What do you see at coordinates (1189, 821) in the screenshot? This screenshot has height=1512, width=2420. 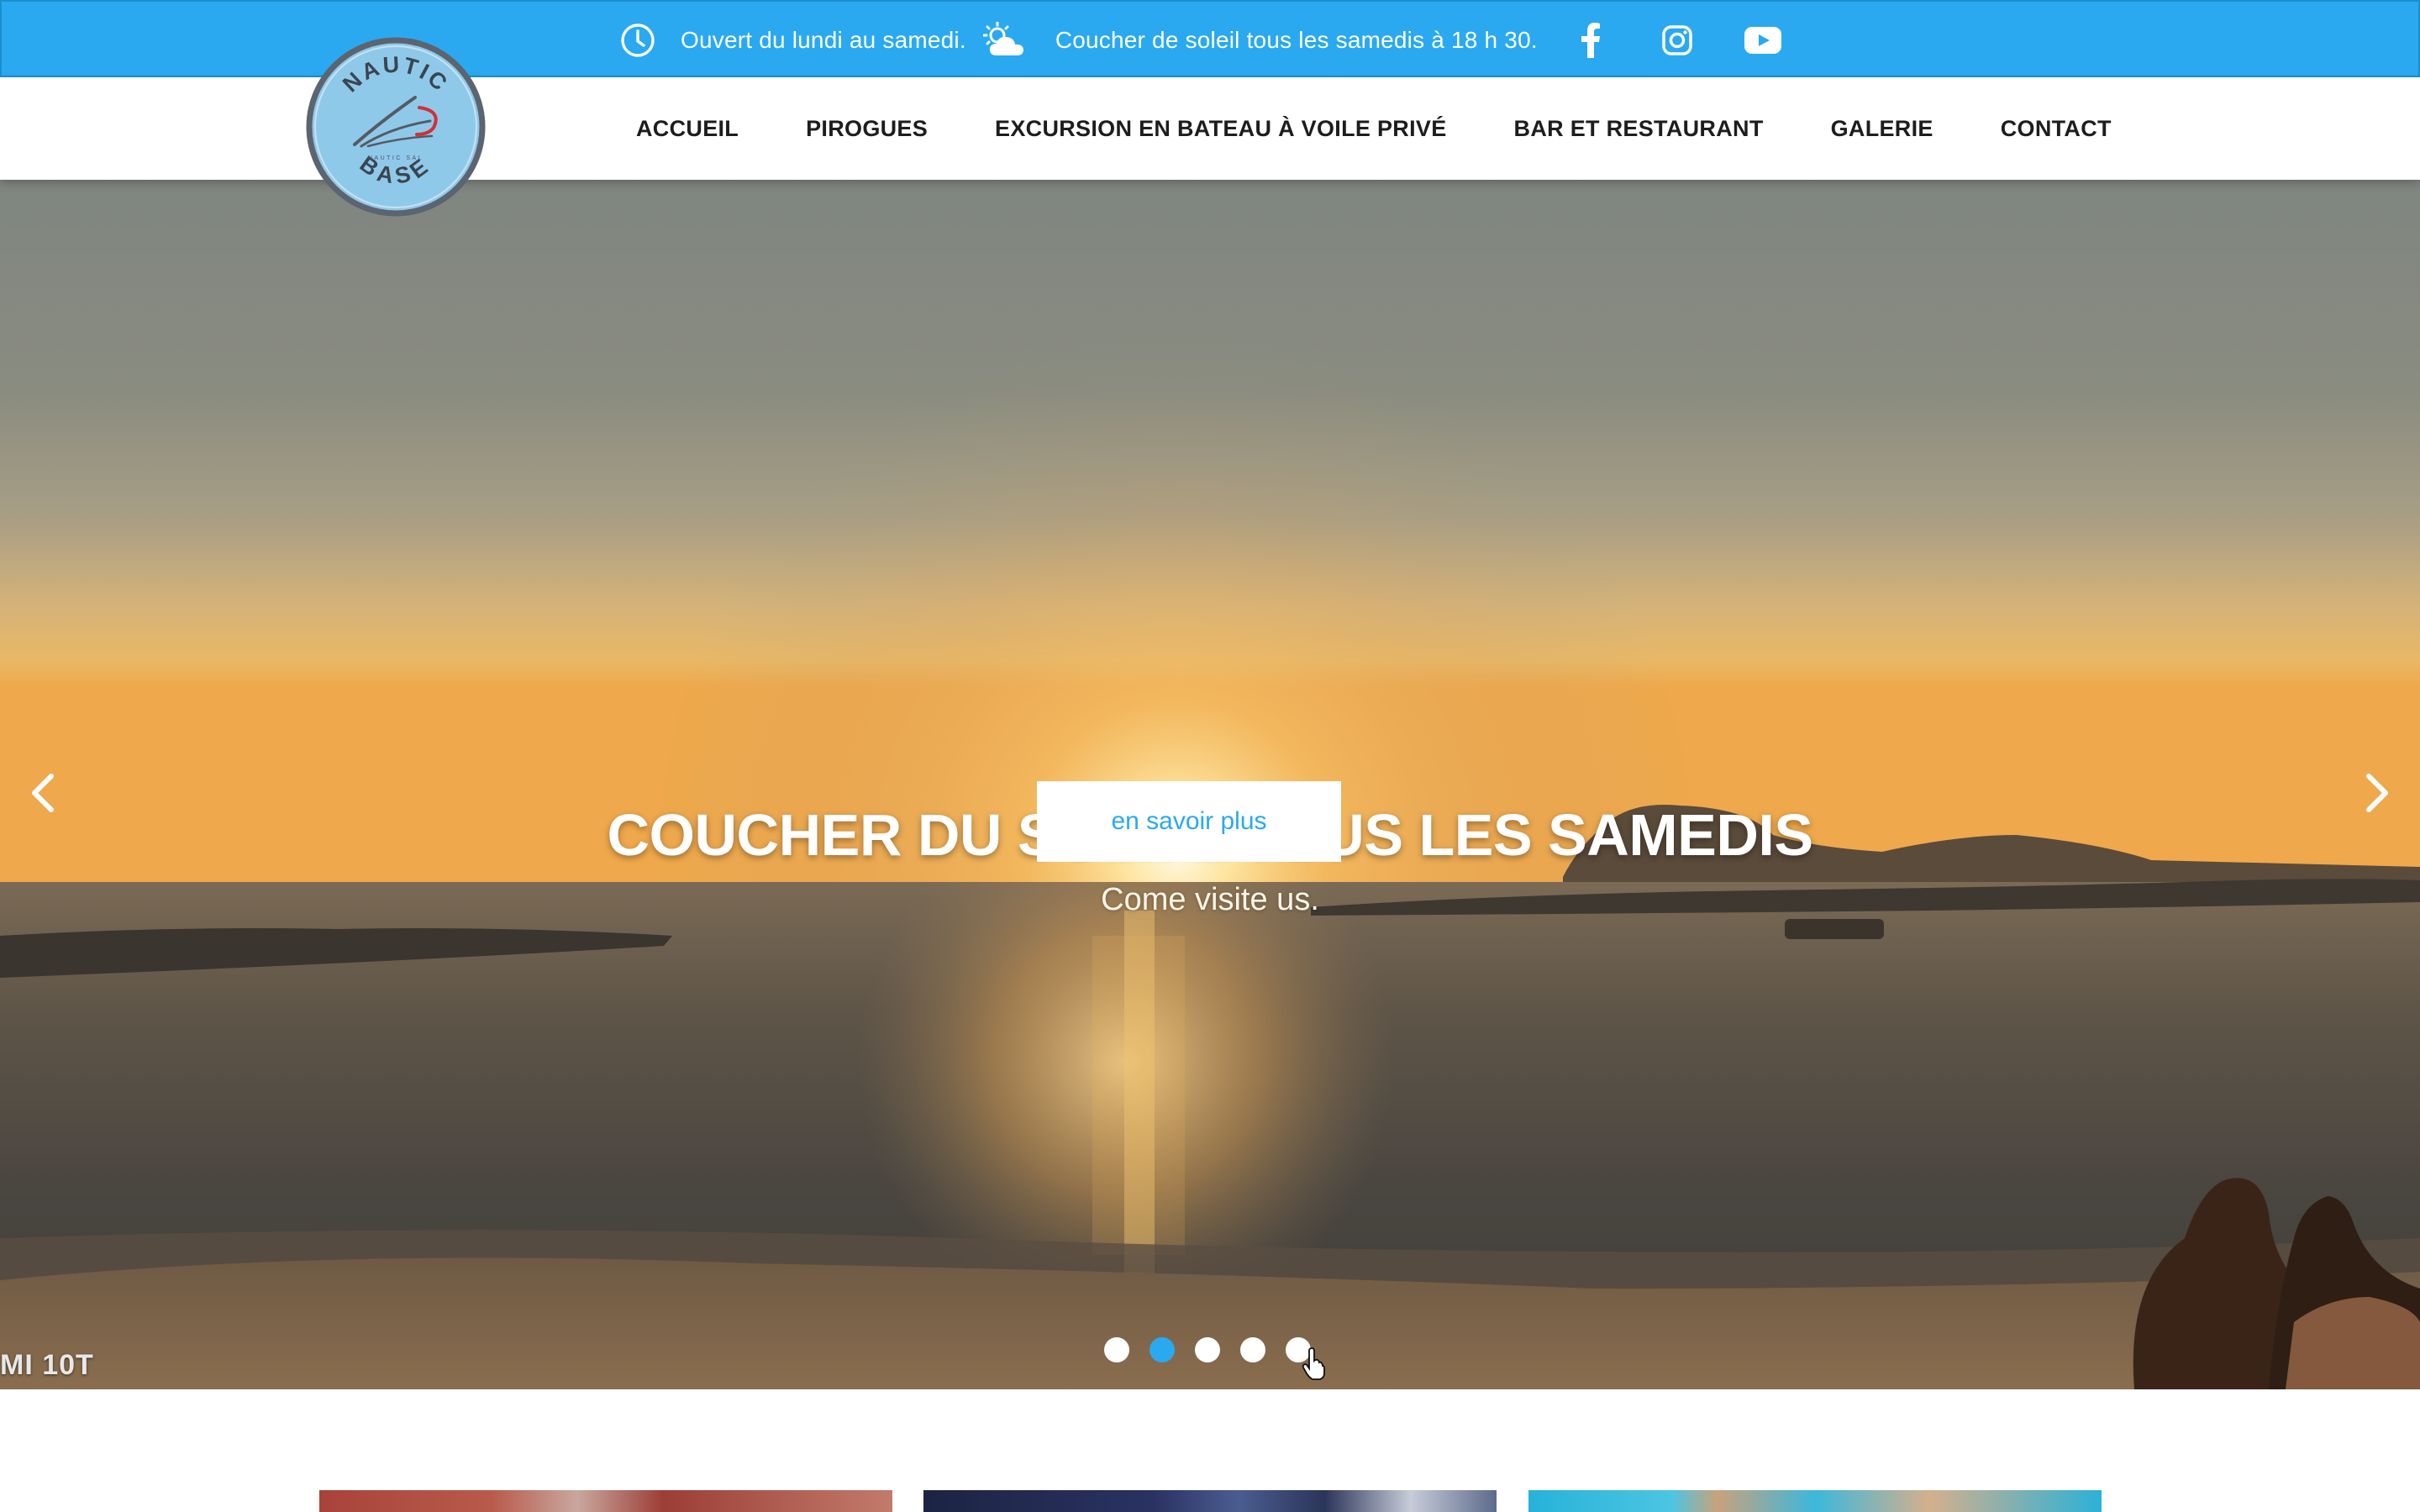 I see `learn-more-button: en savoir plus` at bounding box center [1189, 821].